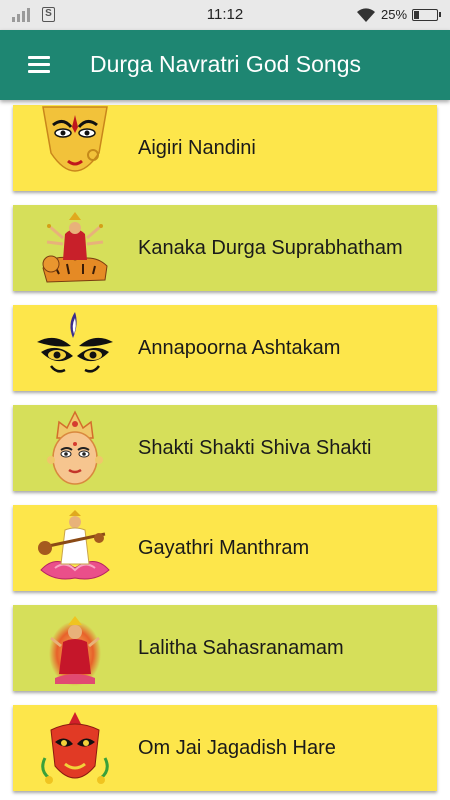  What do you see at coordinates (75, 139) in the screenshot?
I see `durga-face-icon` at bounding box center [75, 139].